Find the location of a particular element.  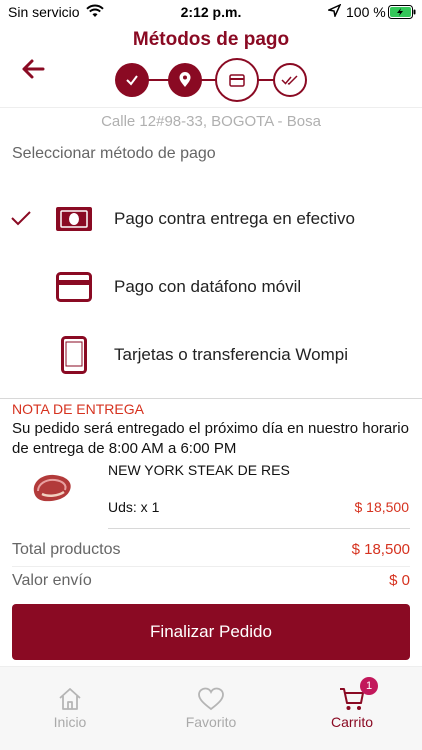

arrow-left-icon is located at coordinates (33, 69).